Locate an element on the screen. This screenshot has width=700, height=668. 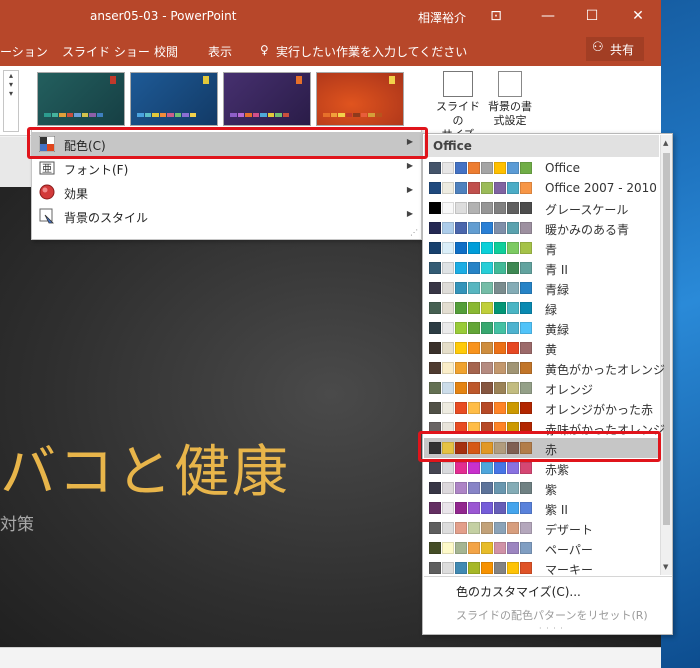
close-icon: ✕ is located at coordinates (638, 16).